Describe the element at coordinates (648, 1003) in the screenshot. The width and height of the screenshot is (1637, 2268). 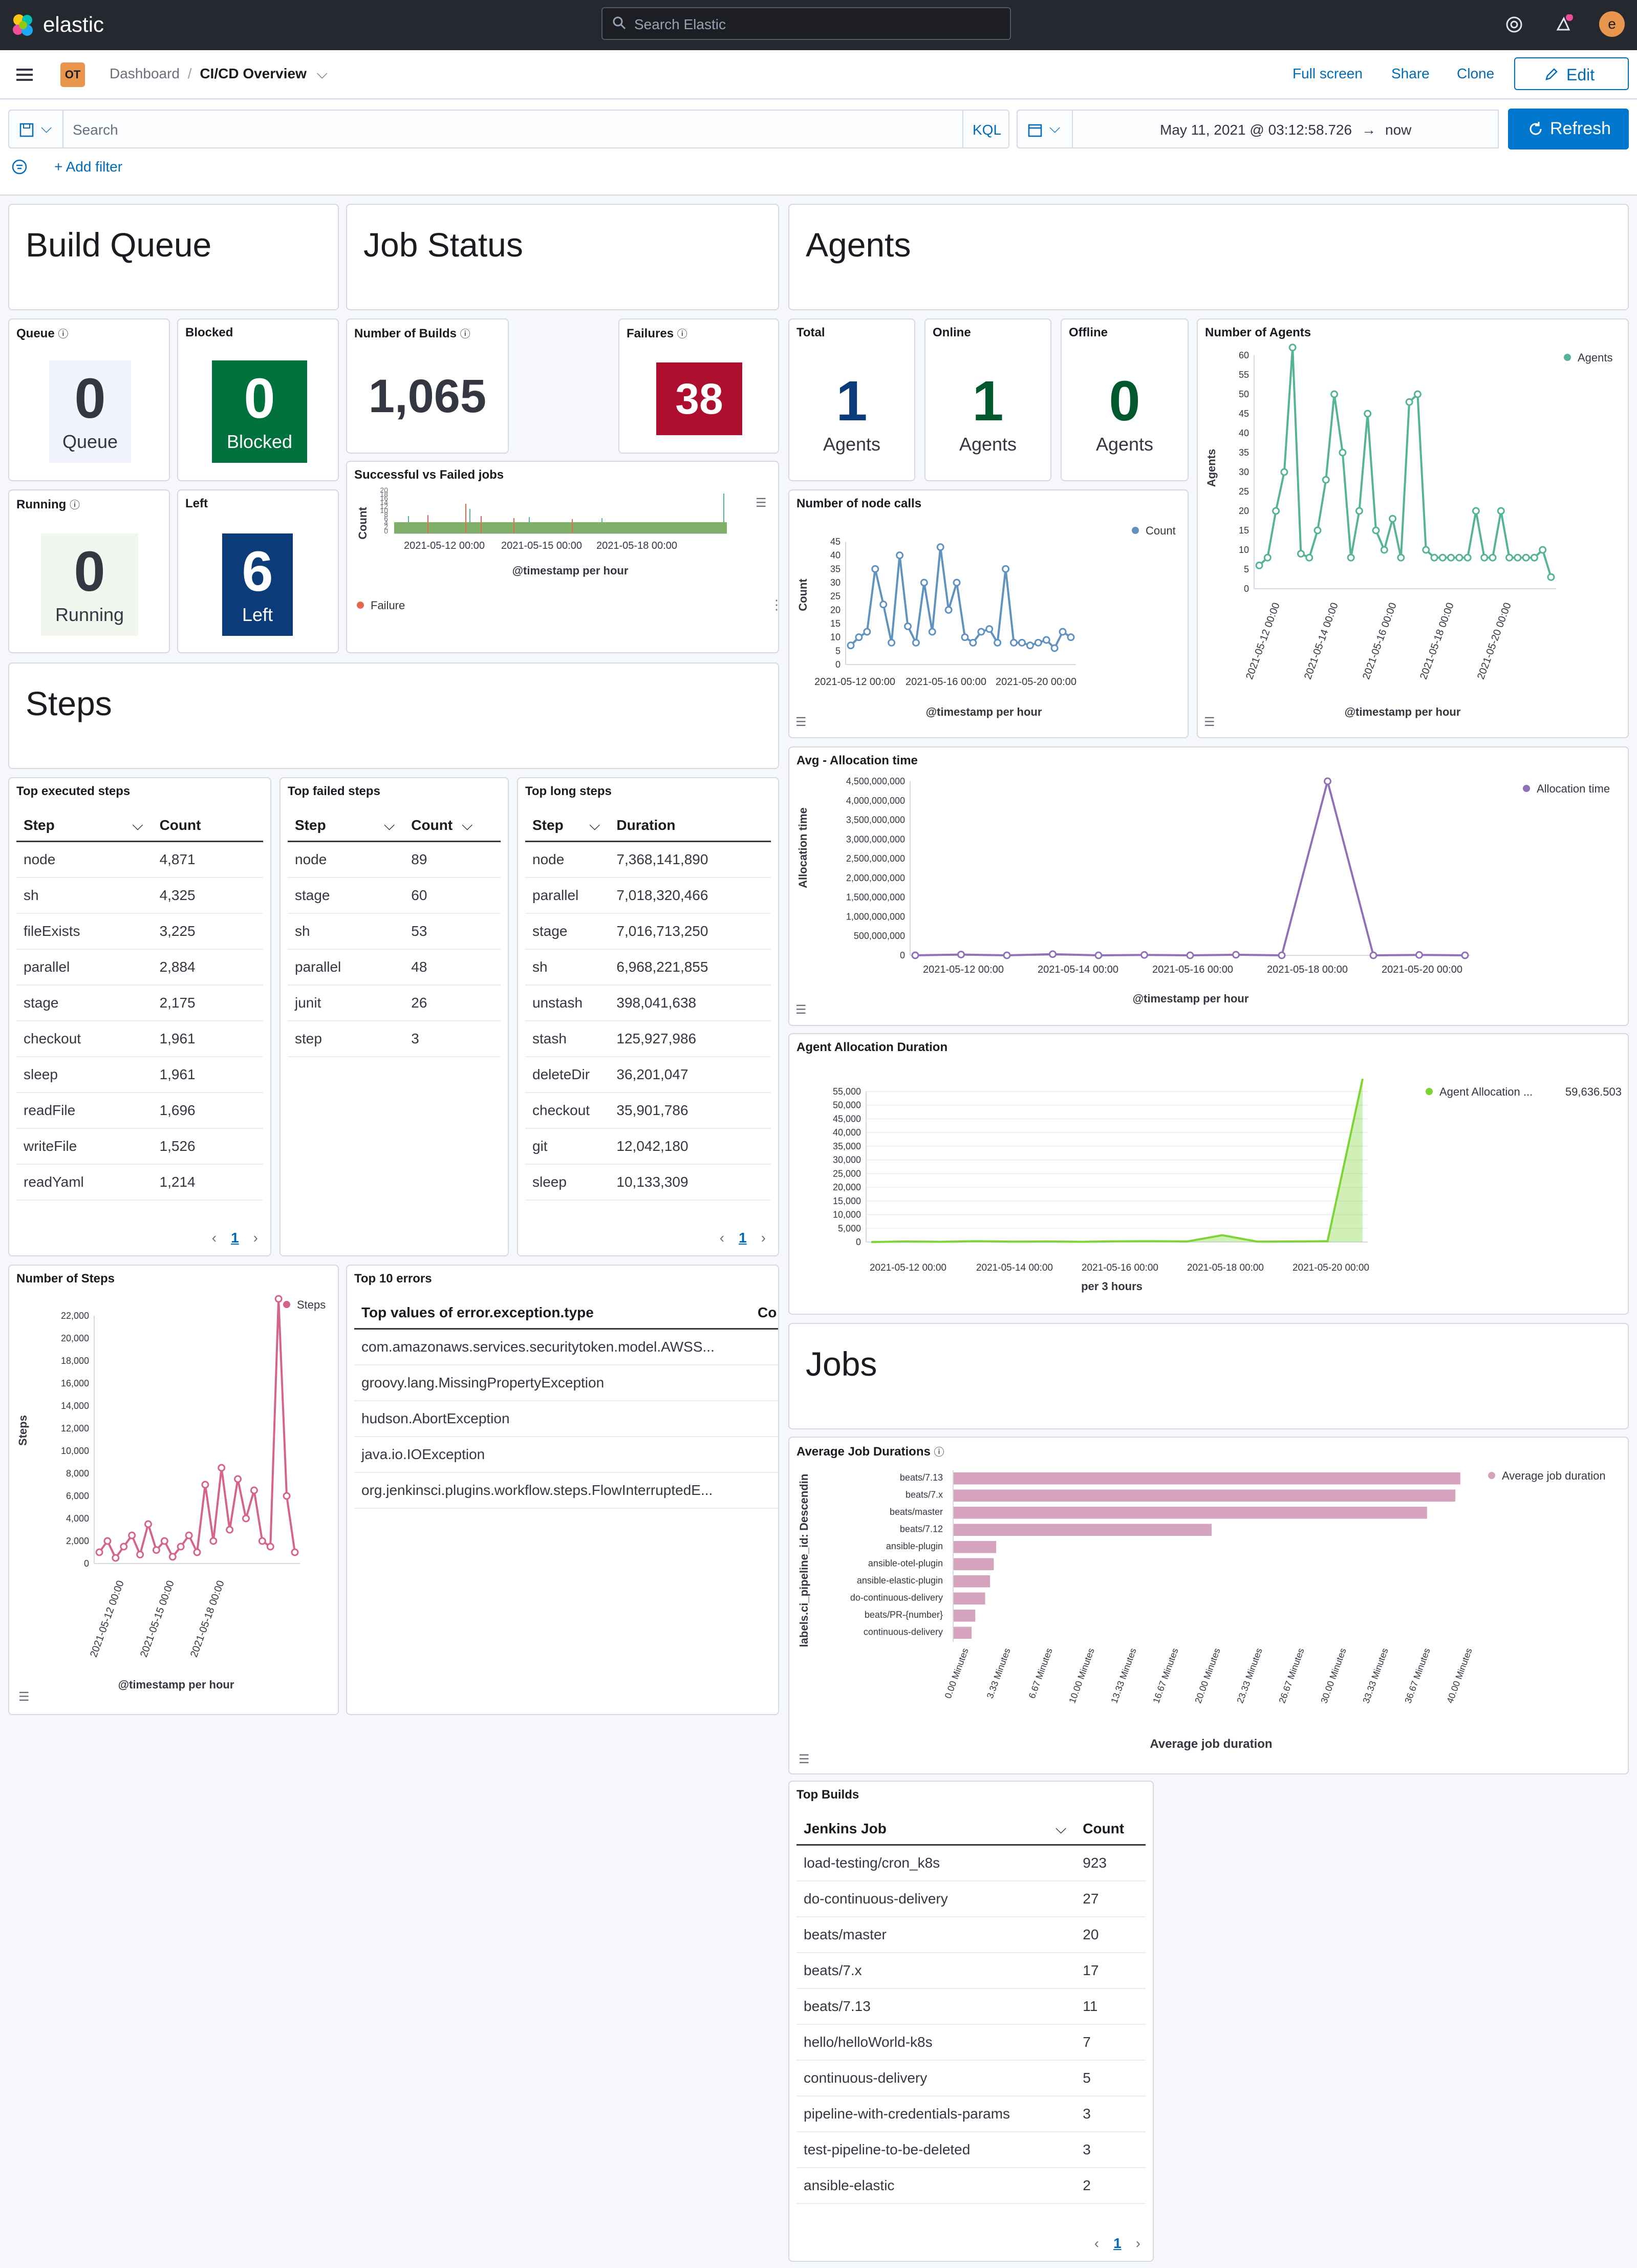
I see `table-row: unstash 398,041,638` at that location.